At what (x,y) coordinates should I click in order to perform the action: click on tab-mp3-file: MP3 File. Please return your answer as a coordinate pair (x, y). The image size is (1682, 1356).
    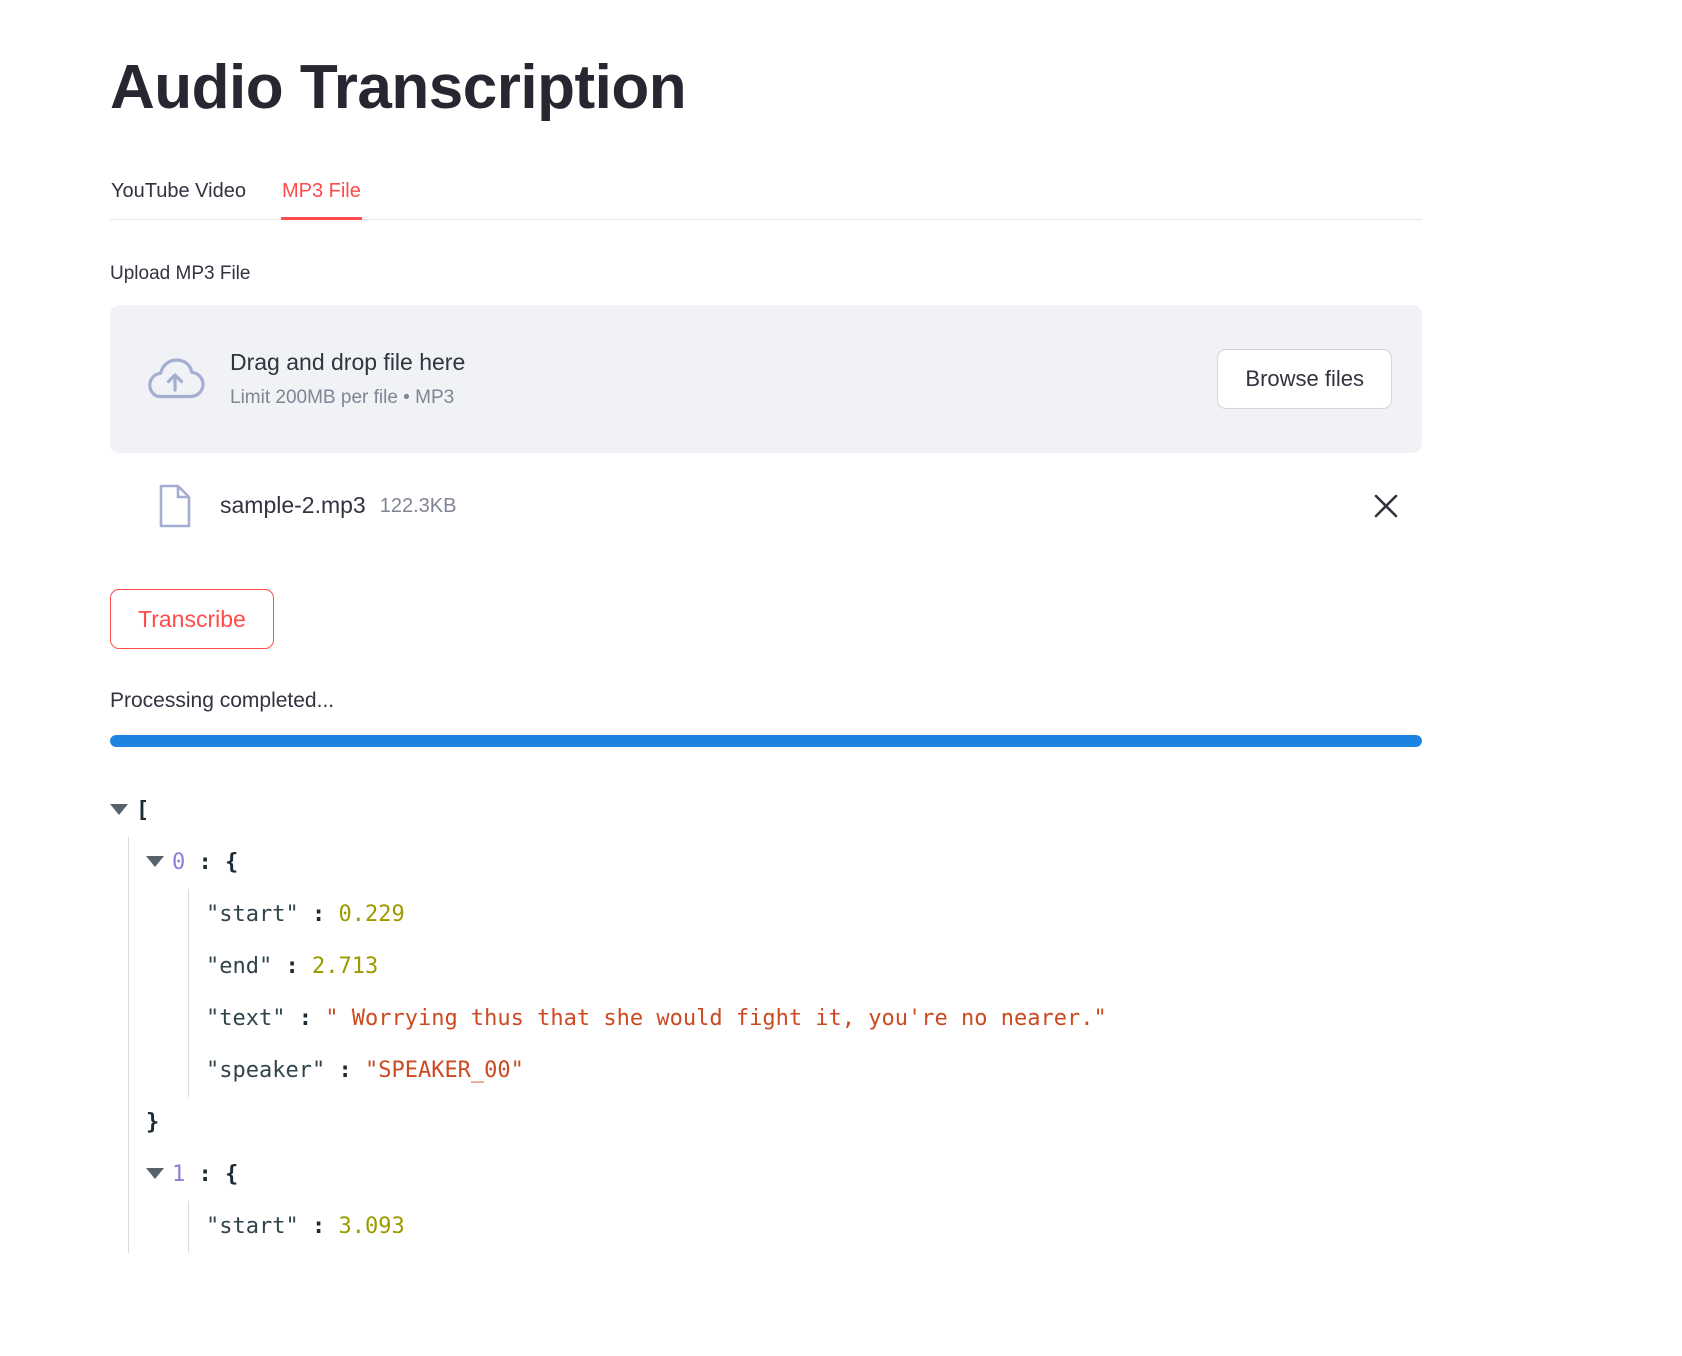
    Looking at the image, I should click on (321, 201).